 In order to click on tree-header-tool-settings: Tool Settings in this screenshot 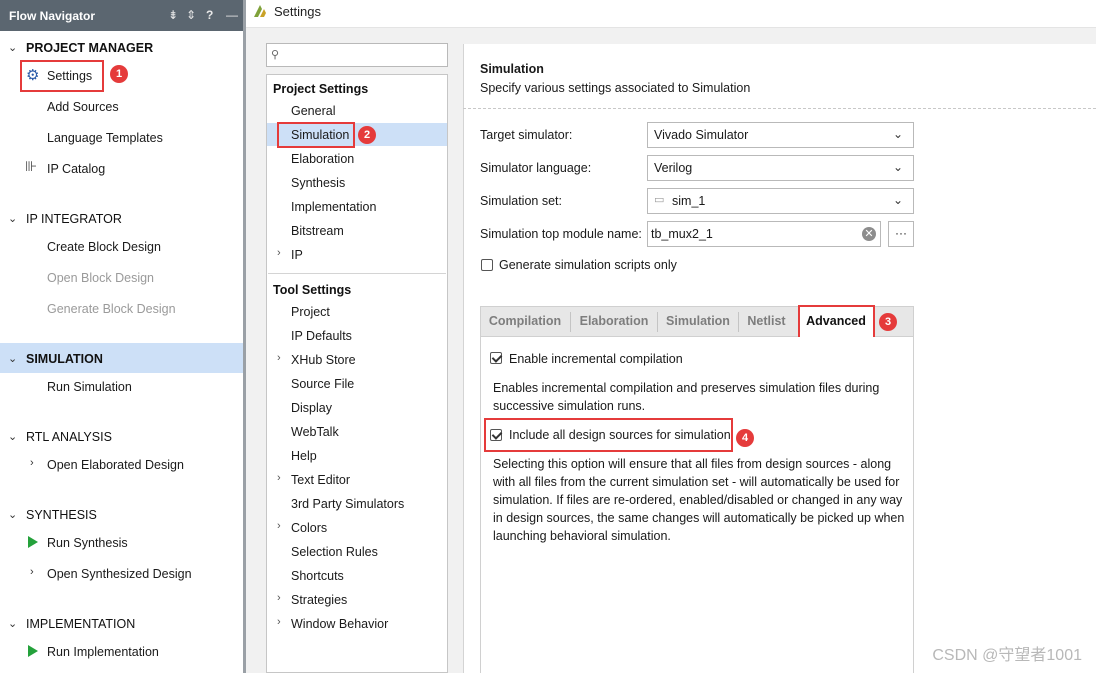, I will do `click(312, 290)`.